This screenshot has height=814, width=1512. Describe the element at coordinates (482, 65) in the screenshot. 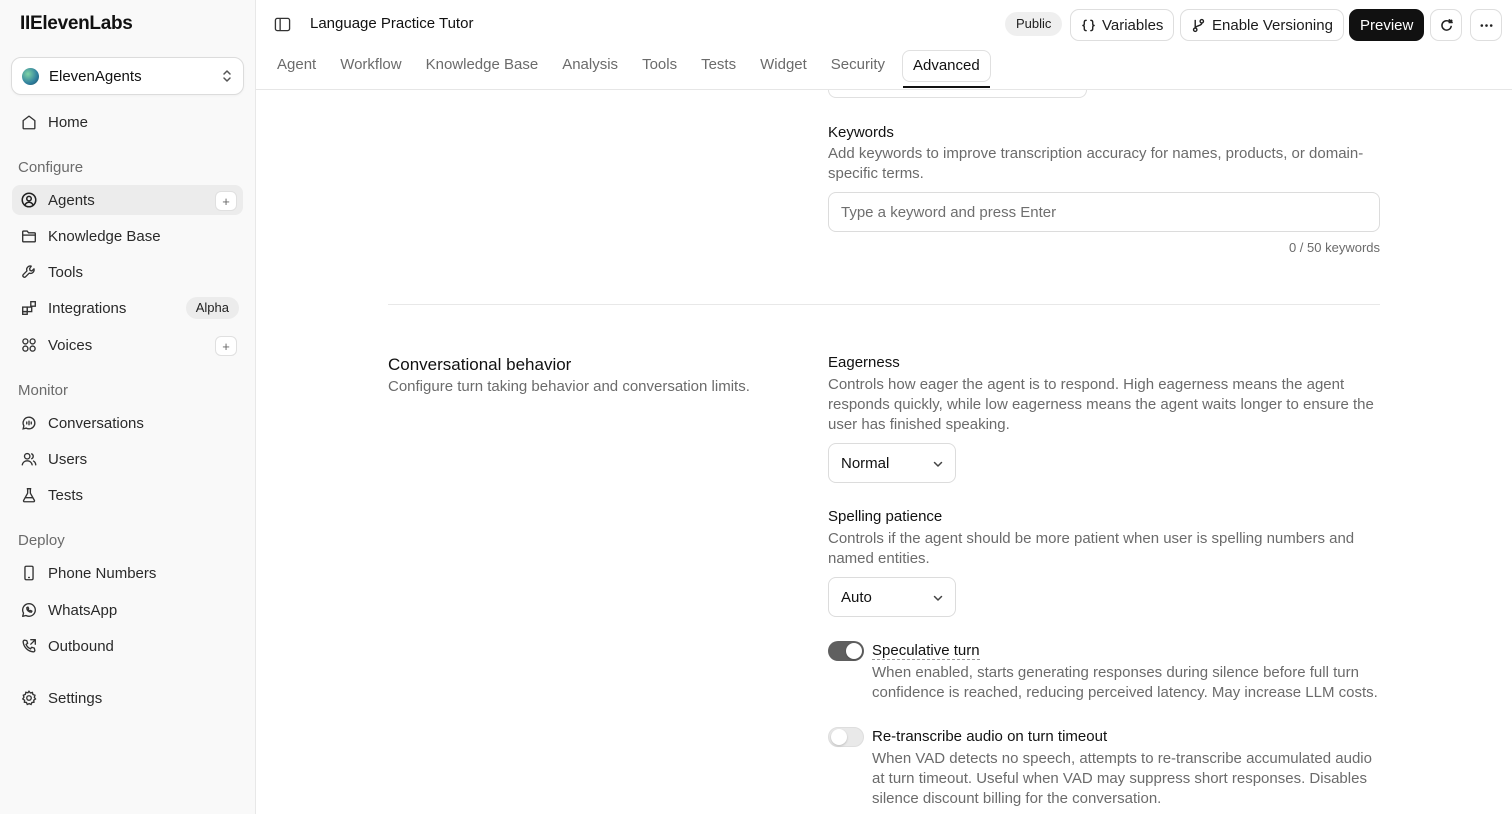

I see `tab-knowledge-base: Knowledge Base` at that location.